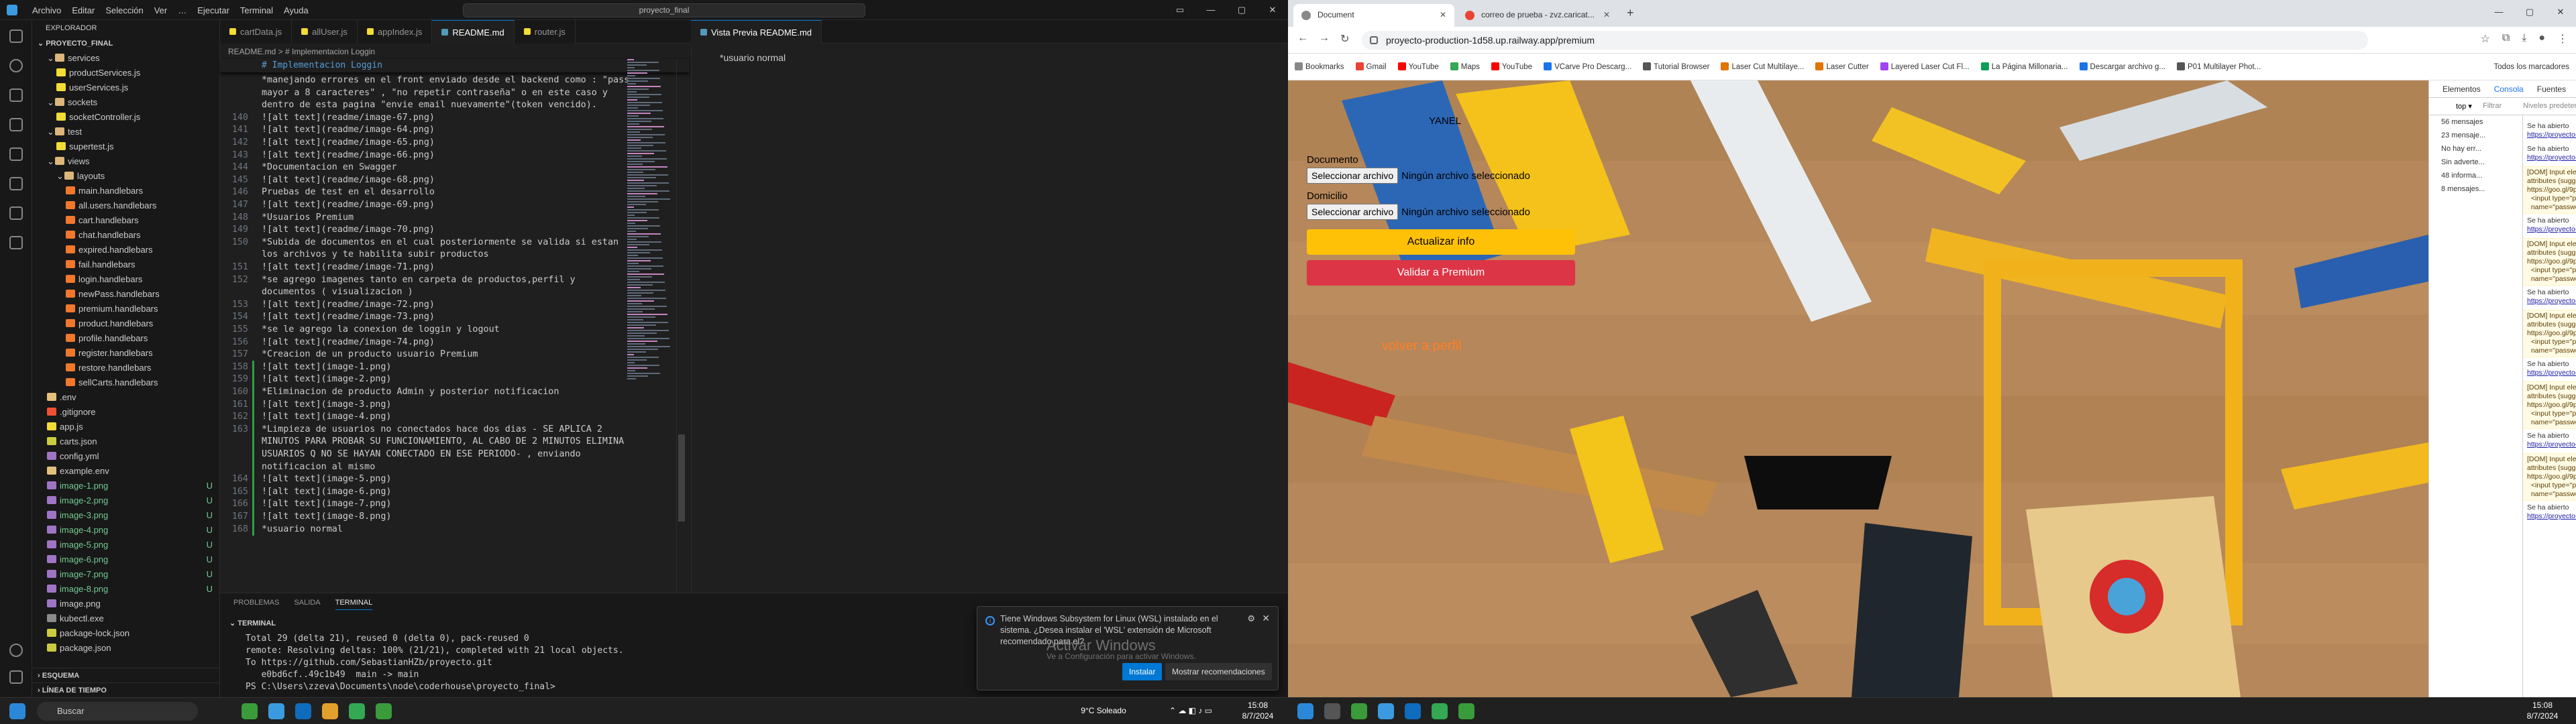 This screenshot has height=724, width=2576. What do you see at coordinates (125, 205) in the screenshot?
I see `tree-item: all.users.handlebars` at bounding box center [125, 205].